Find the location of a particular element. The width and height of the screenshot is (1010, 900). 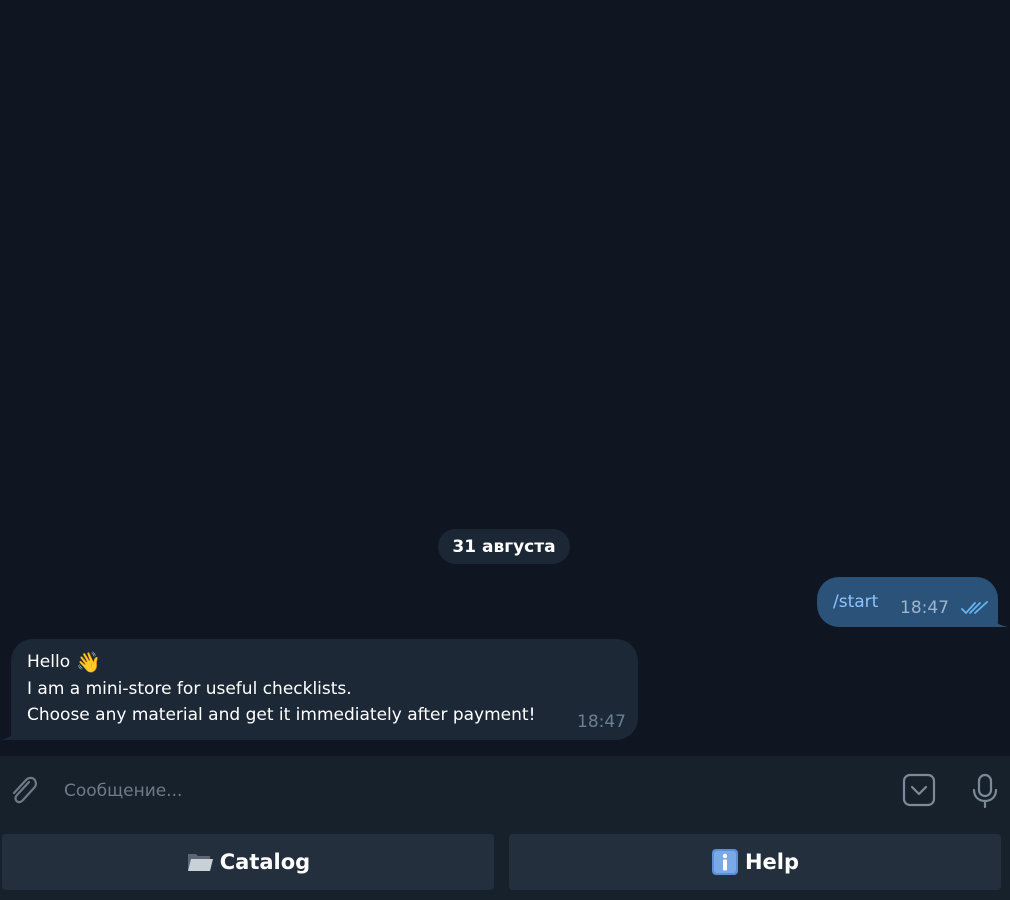

message-input is located at coordinates (474, 791).